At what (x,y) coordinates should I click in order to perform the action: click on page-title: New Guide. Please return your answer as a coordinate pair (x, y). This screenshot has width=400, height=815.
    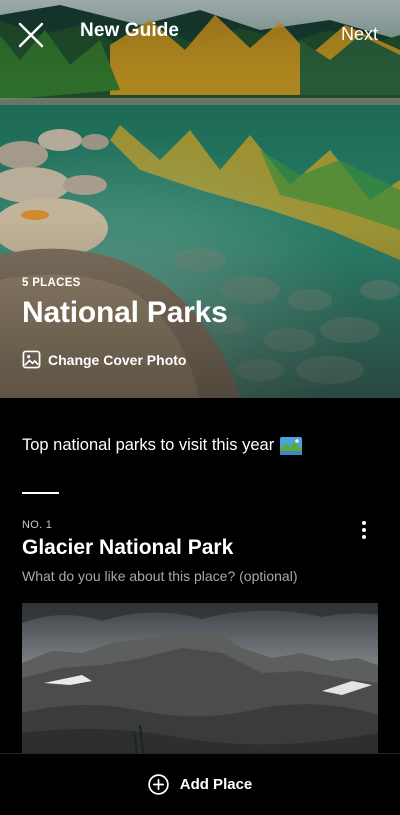
    Looking at the image, I should click on (130, 30).